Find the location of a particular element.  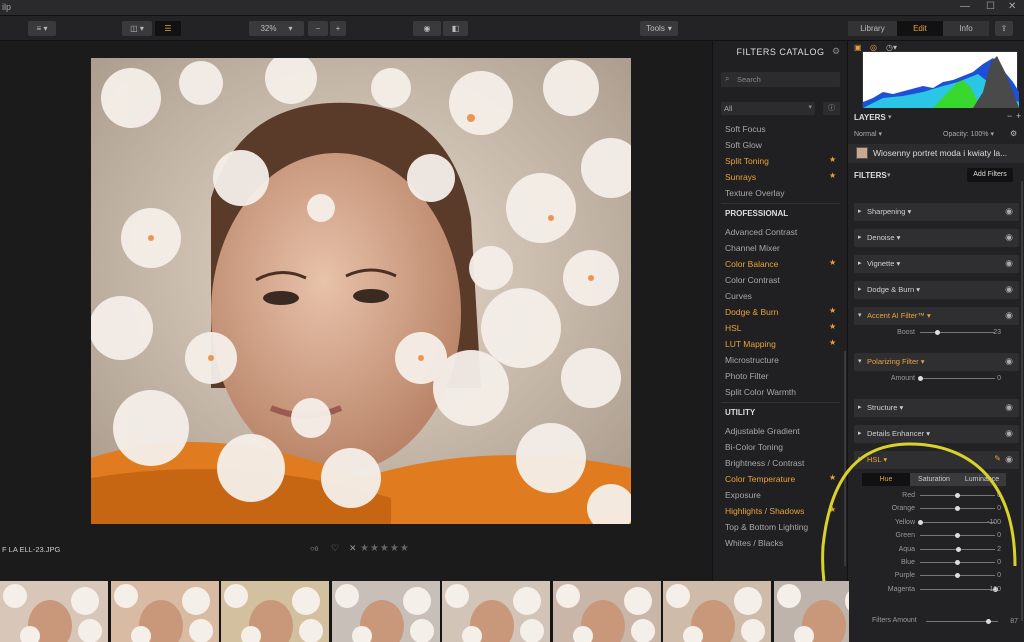

filter-header-polarizing-filter: ▾ Polarizing Filter ▾ ◉ is located at coordinates (936, 362).